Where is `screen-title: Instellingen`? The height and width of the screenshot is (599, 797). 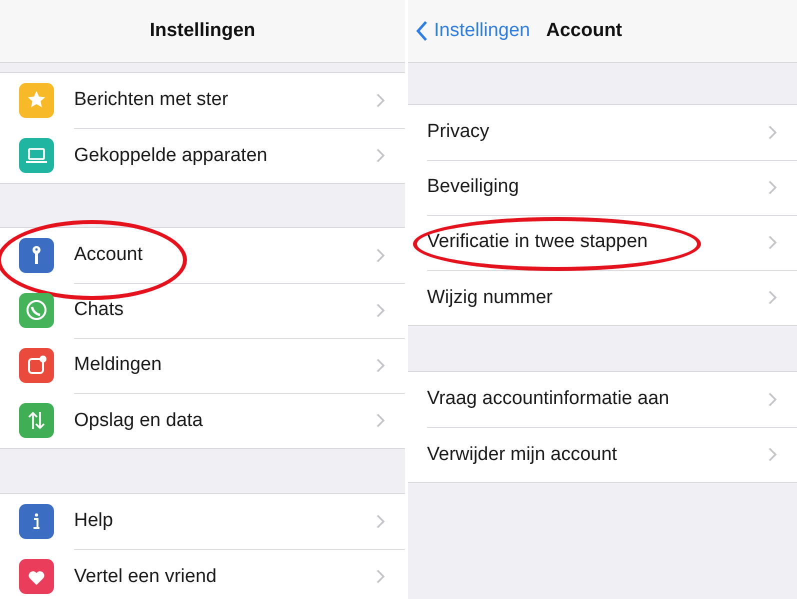 screen-title: Instellingen is located at coordinates (203, 31).